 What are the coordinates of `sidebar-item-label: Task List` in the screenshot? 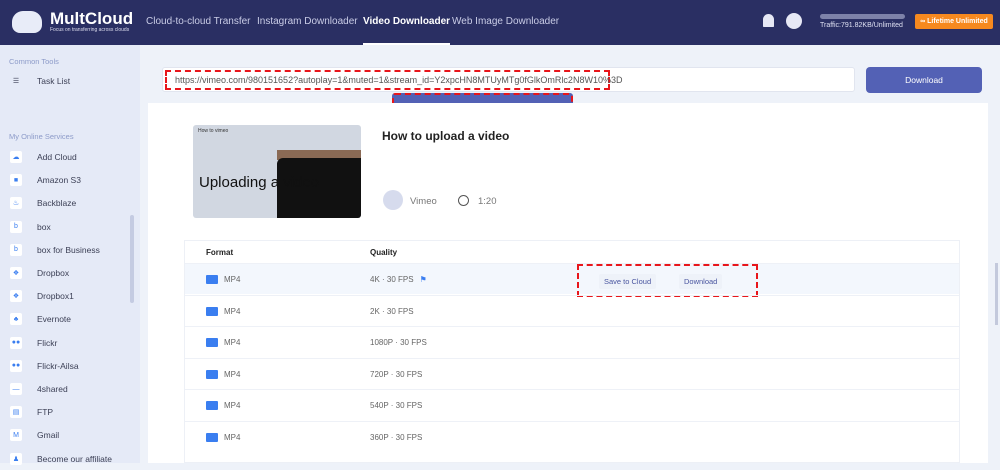 It's located at (54, 81).